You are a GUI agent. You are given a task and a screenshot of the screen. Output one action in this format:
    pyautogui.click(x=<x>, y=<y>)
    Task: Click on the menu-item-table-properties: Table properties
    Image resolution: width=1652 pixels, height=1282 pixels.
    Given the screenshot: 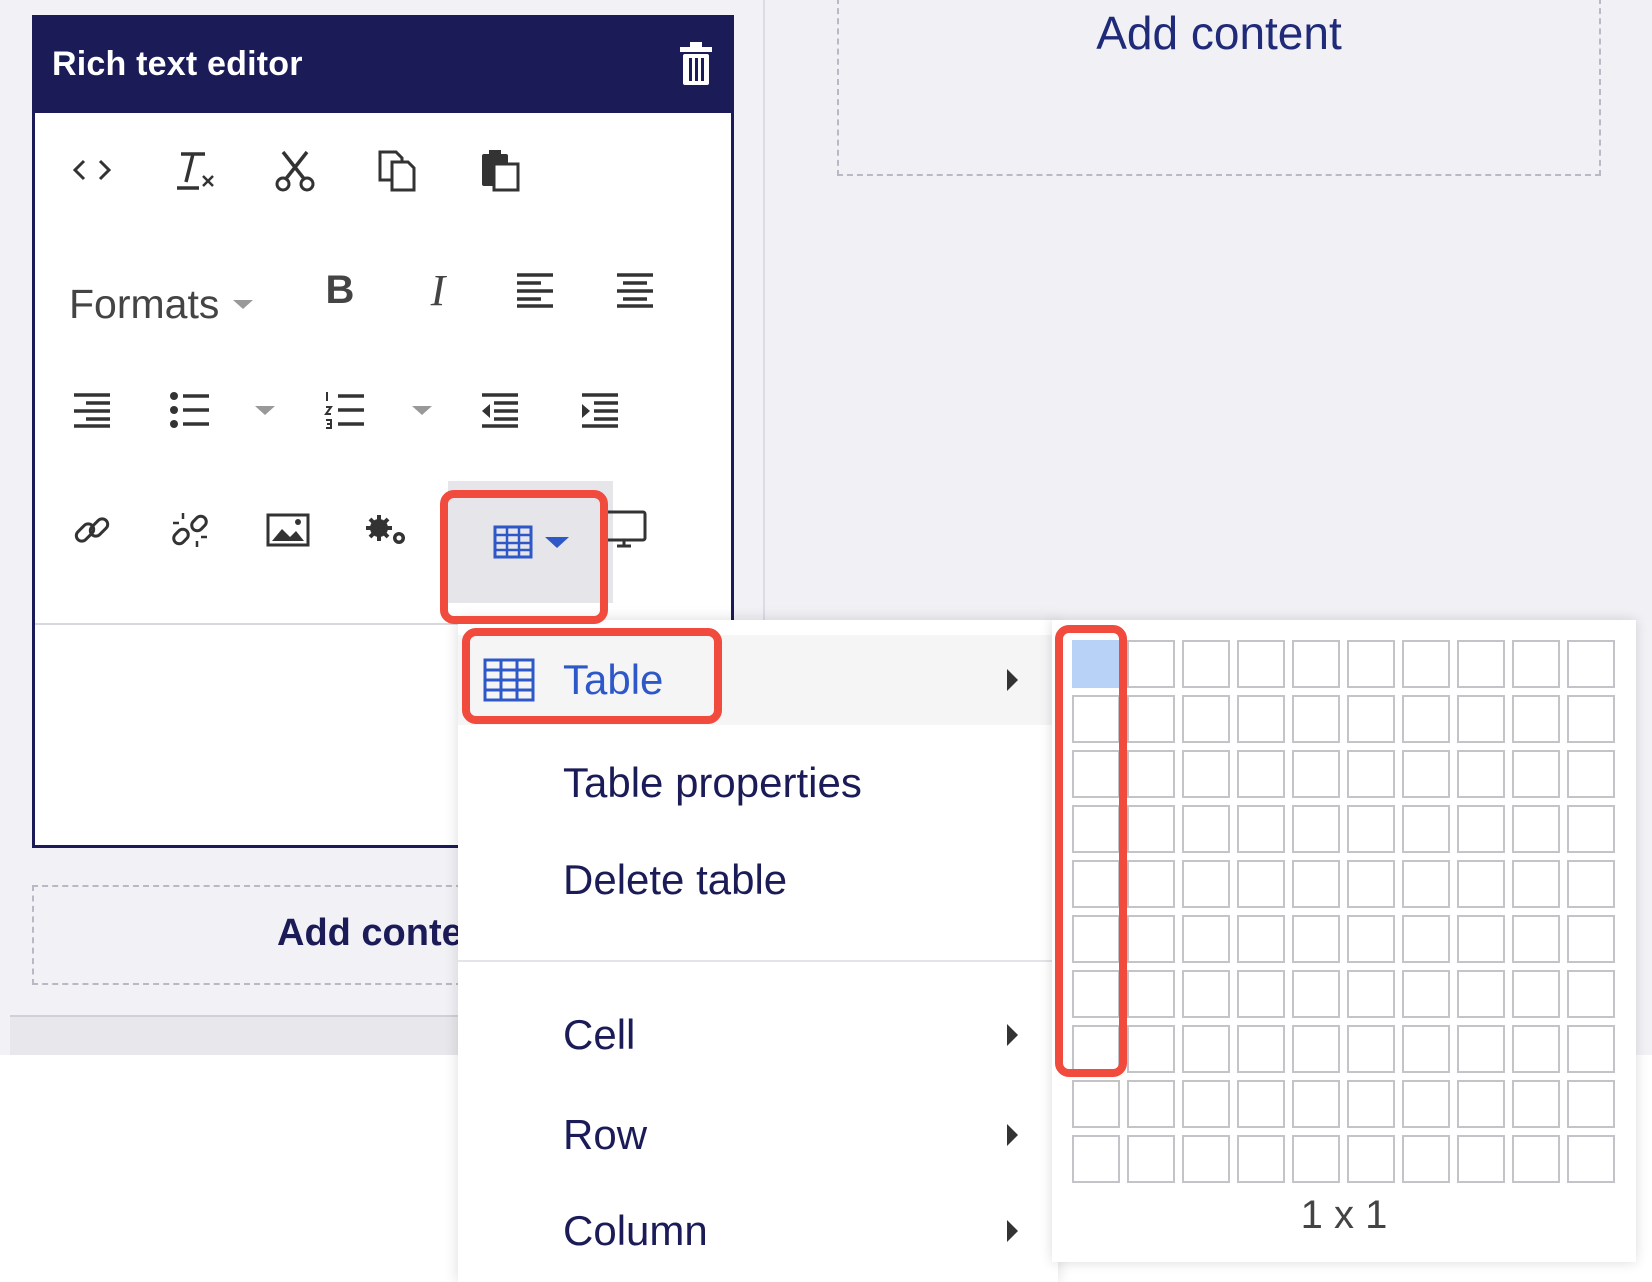 What is the action you would take?
    pyautogui.click(x=758, y=783)
    